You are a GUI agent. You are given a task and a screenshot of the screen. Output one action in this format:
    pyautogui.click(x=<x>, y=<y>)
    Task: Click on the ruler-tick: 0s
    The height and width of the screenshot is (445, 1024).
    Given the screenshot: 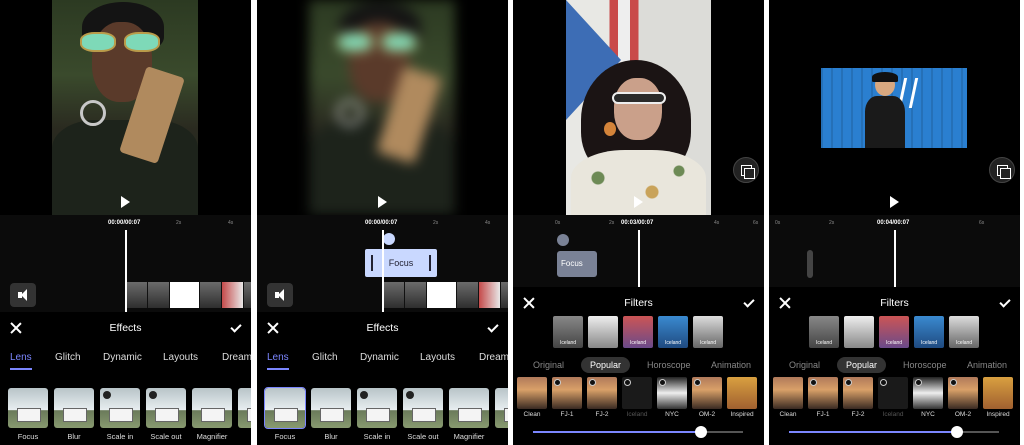 What is the action you would take?
    pyautogui.click(x=558, y=223)
    